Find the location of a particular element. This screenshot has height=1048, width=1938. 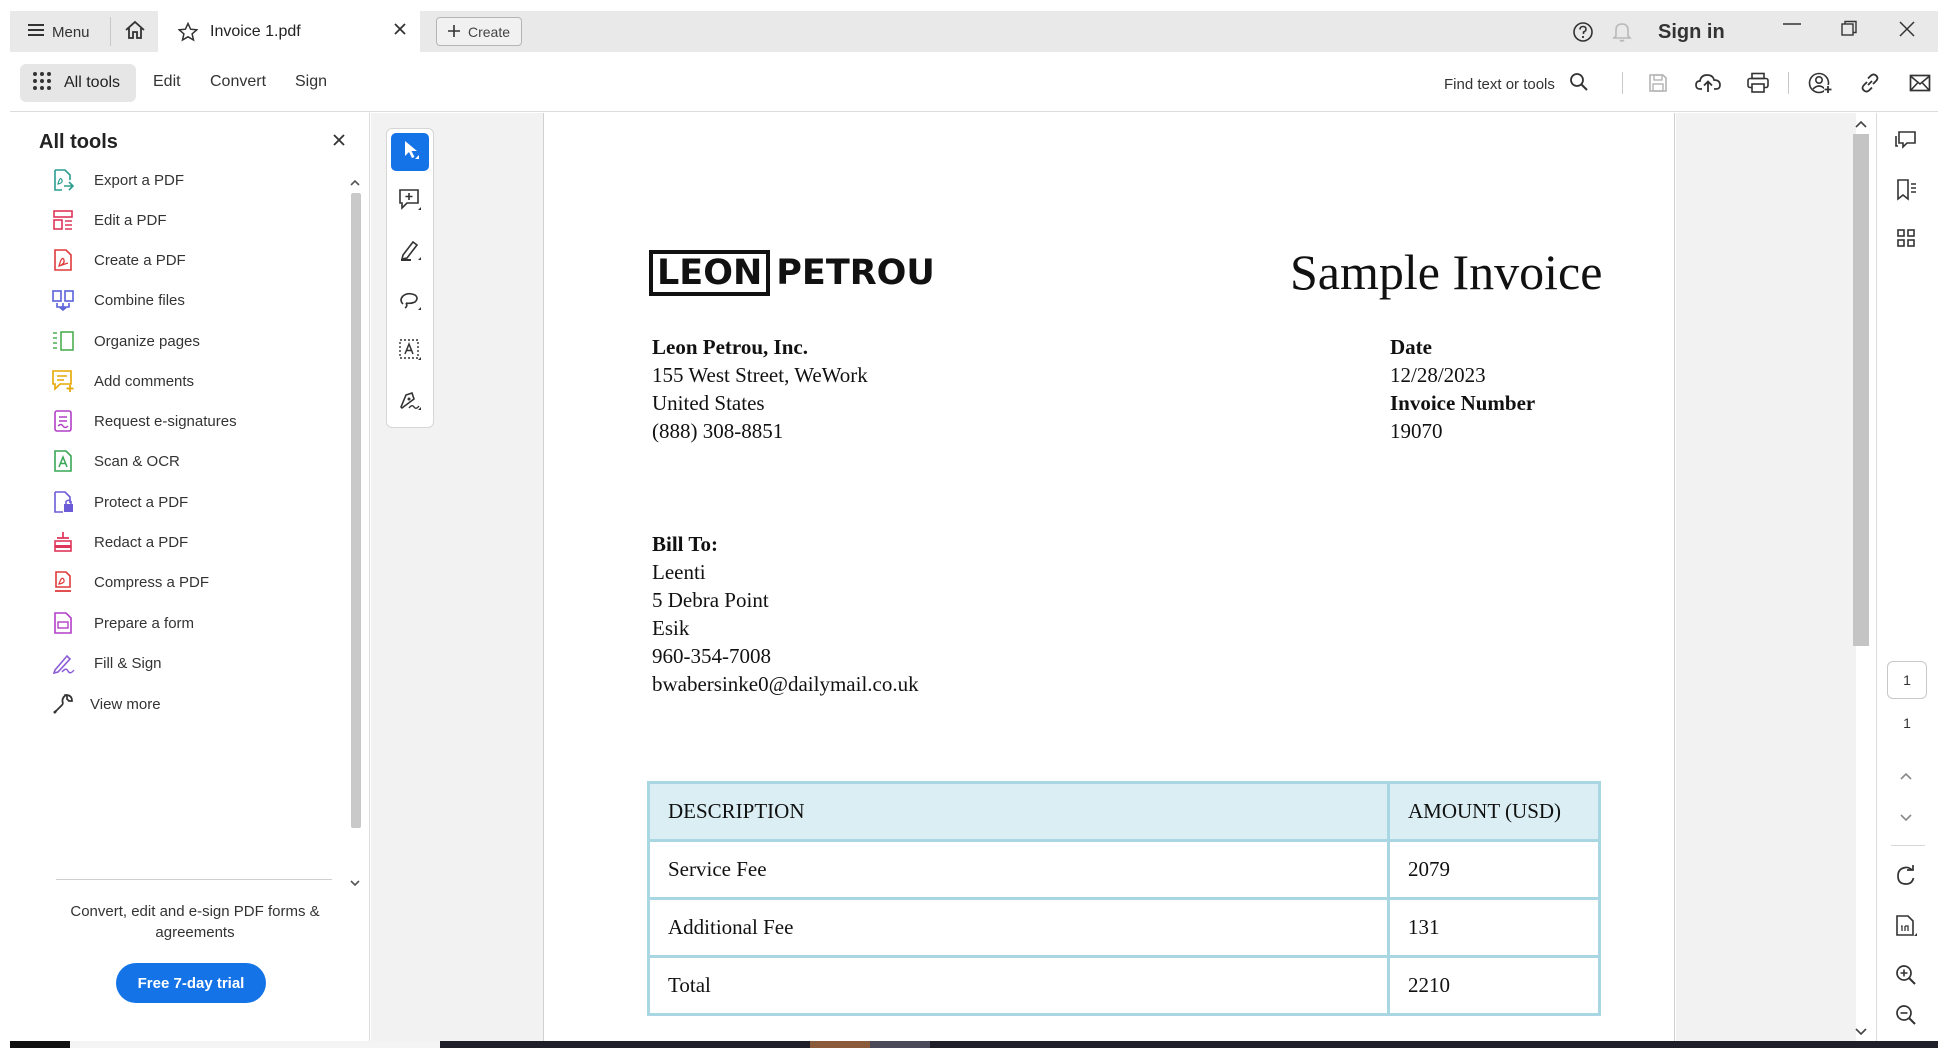

text-box-tool-button is located at coordinates (410, 352).